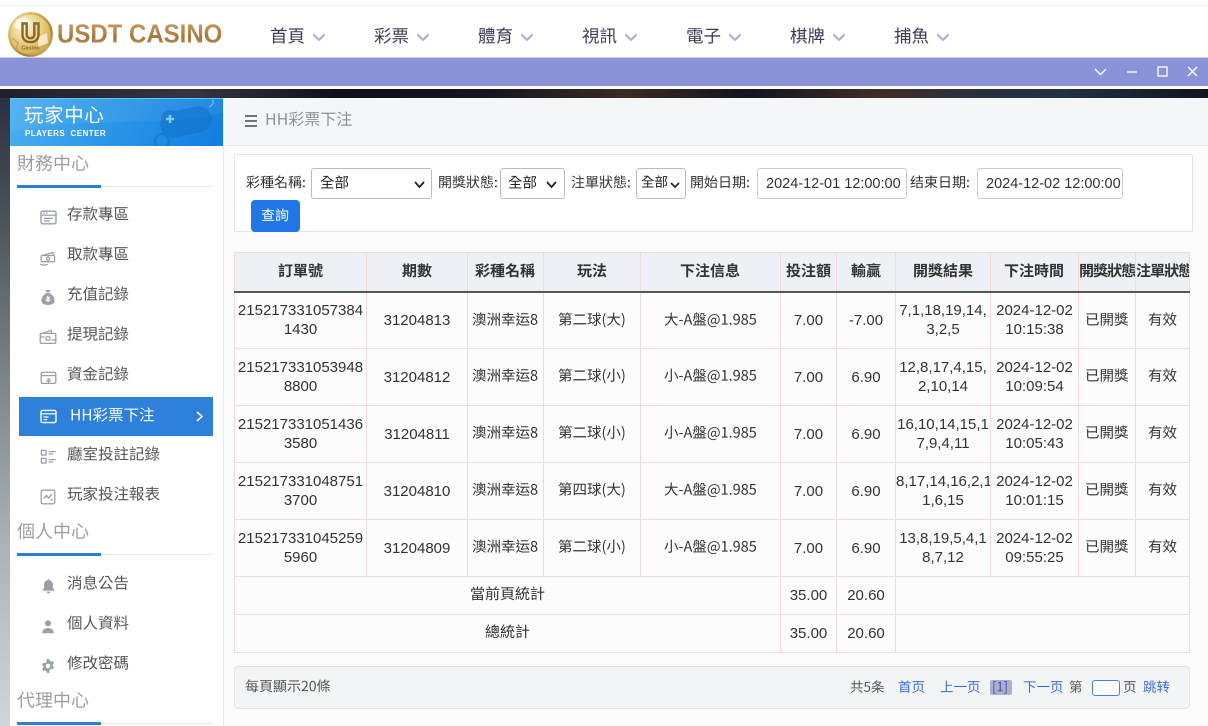 Image resolution: width=1208 pixels, height=726 pixels. Describe the element at coordinates (30, 49) in the screenshot. I see `svg-text: Casino` at that location.